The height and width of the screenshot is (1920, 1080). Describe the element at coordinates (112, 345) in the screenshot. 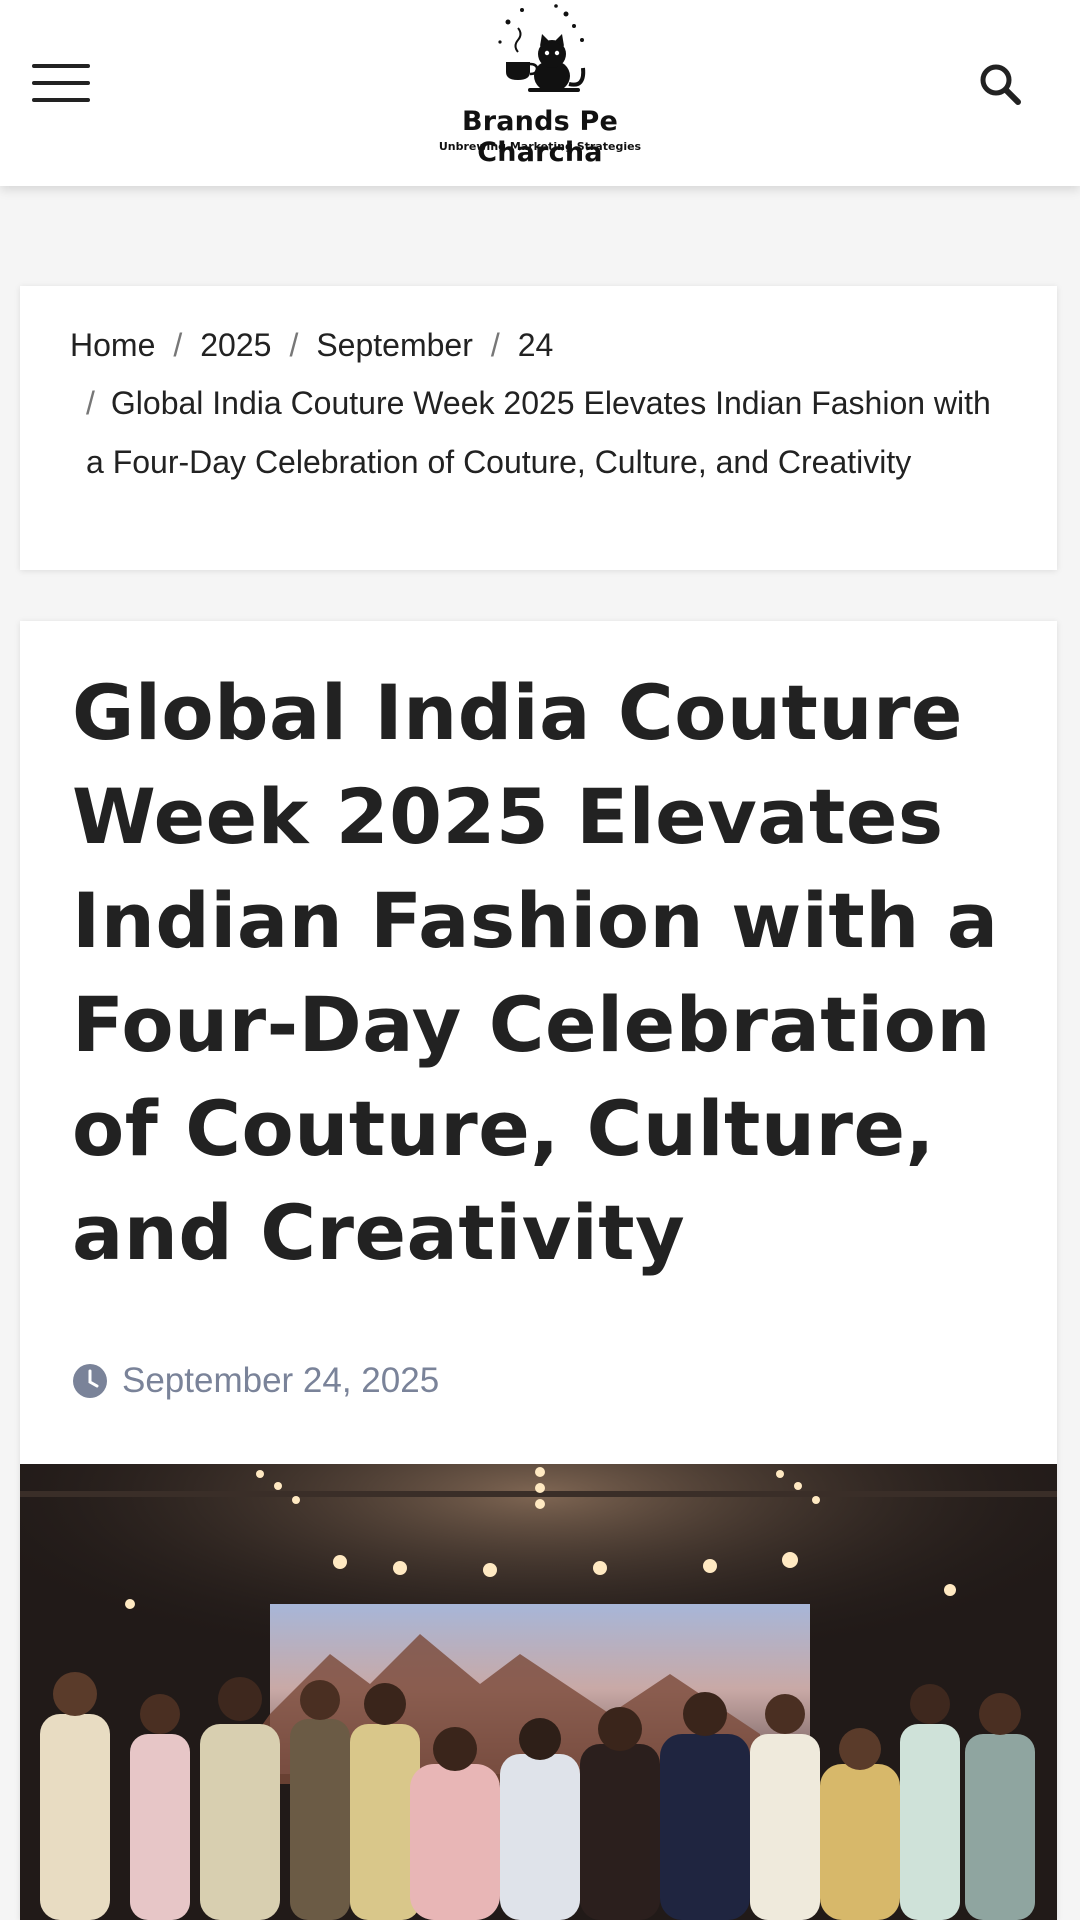

I see `breadcrumb-home: Home` at that location.